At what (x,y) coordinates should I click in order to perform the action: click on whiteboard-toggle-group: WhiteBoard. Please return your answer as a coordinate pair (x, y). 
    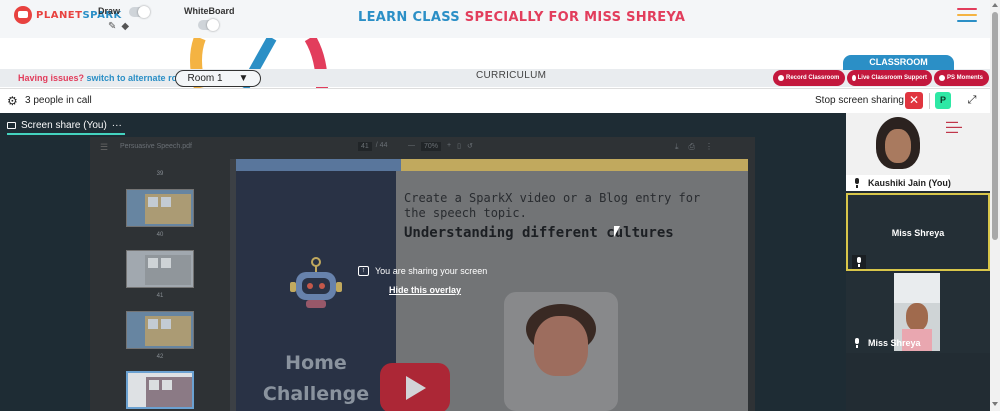
    Looking at the image, I should click on (209, 11).